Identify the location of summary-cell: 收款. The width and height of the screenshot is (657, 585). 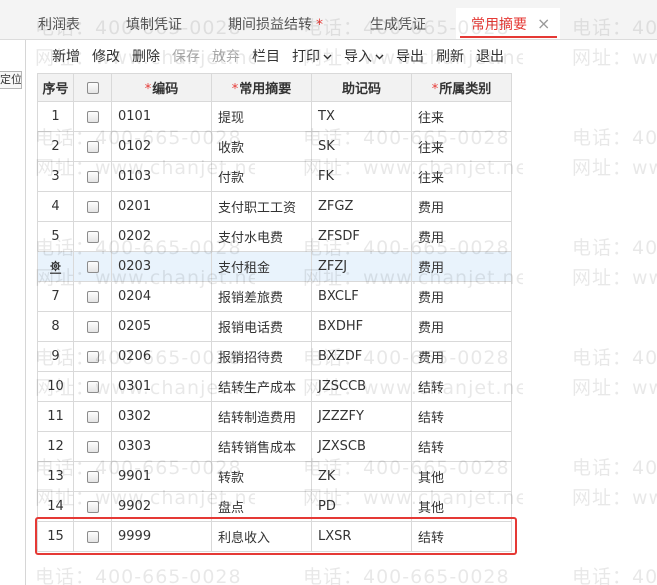
(261, 146).